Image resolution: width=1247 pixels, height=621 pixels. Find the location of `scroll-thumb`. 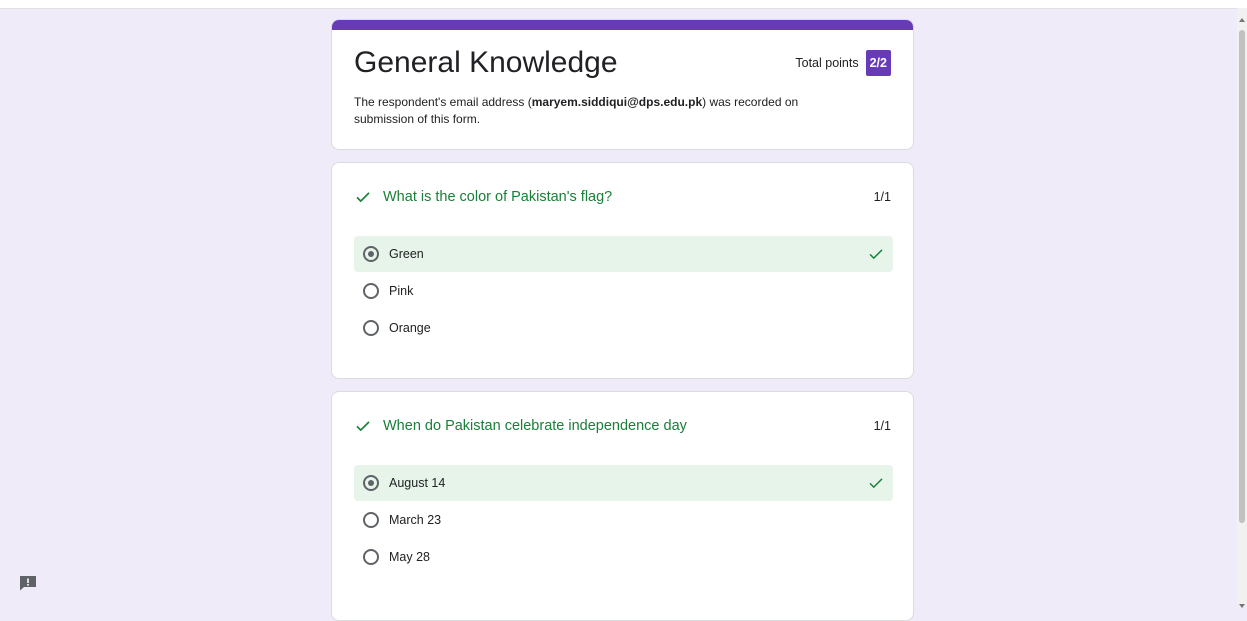

scroll-thumb is located at coordinates (1242, 276).